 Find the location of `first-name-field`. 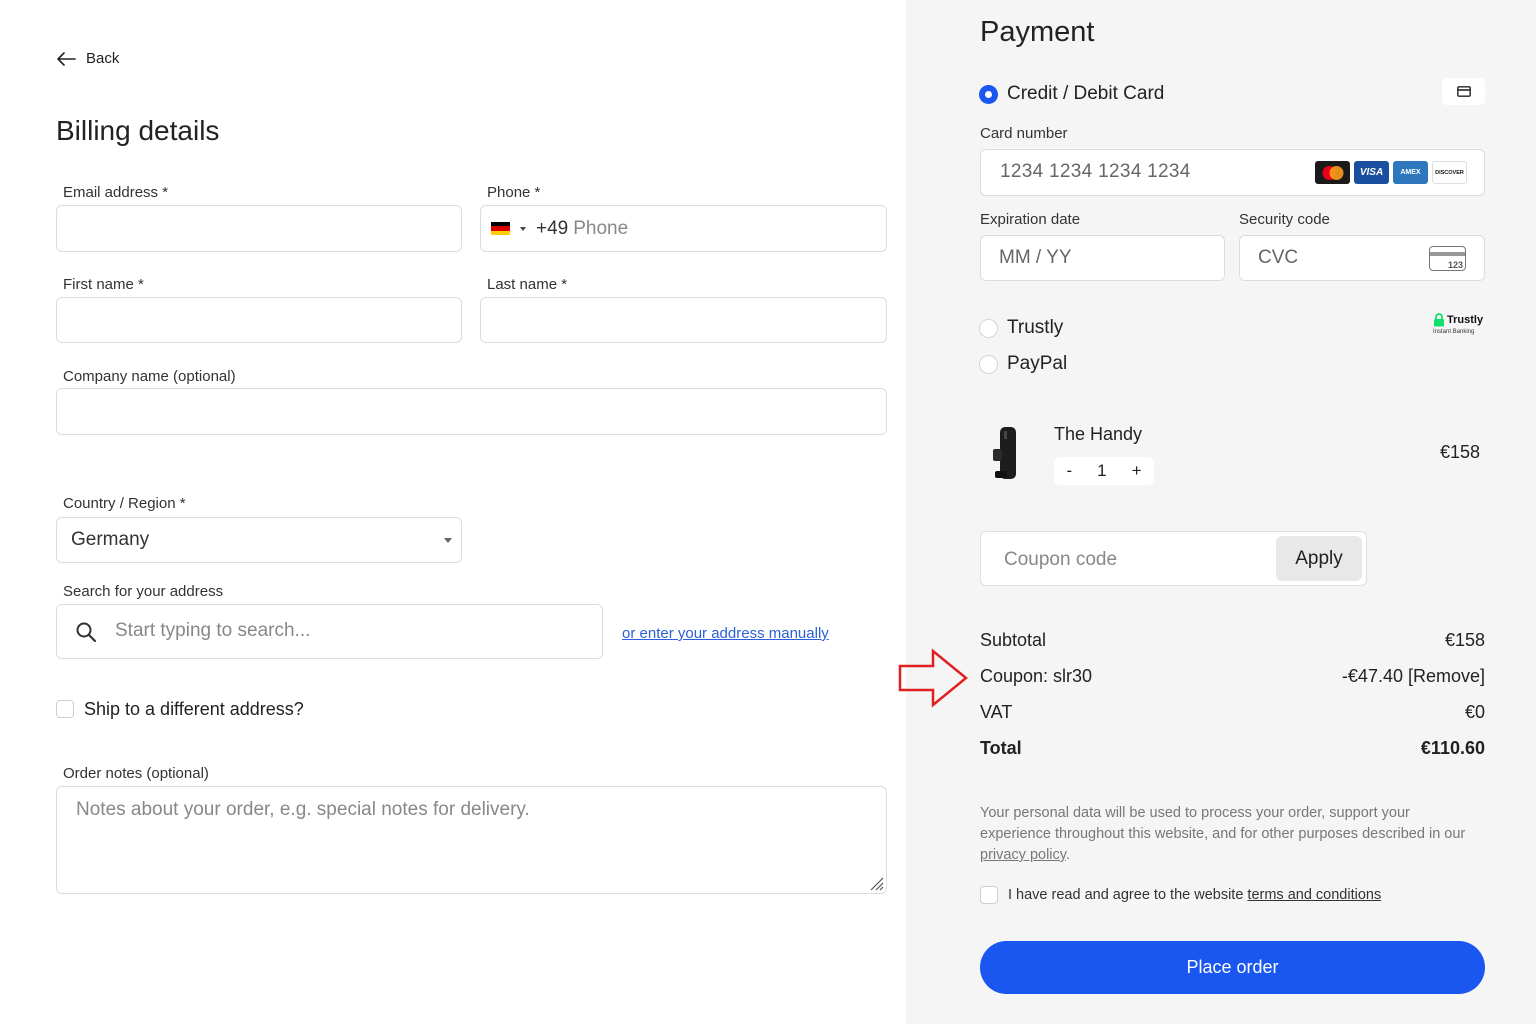

first-name-field is located at coordinates (259, 320).